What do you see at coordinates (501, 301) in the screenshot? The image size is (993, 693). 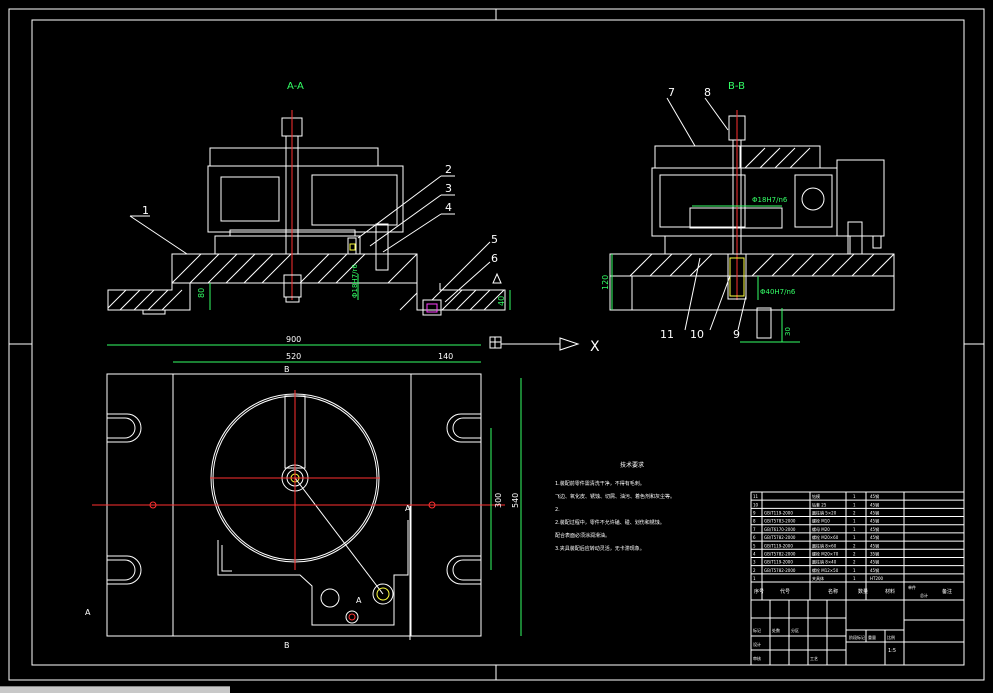 I see `dim-a-height-right: 40` at bounding box center [501, 301].